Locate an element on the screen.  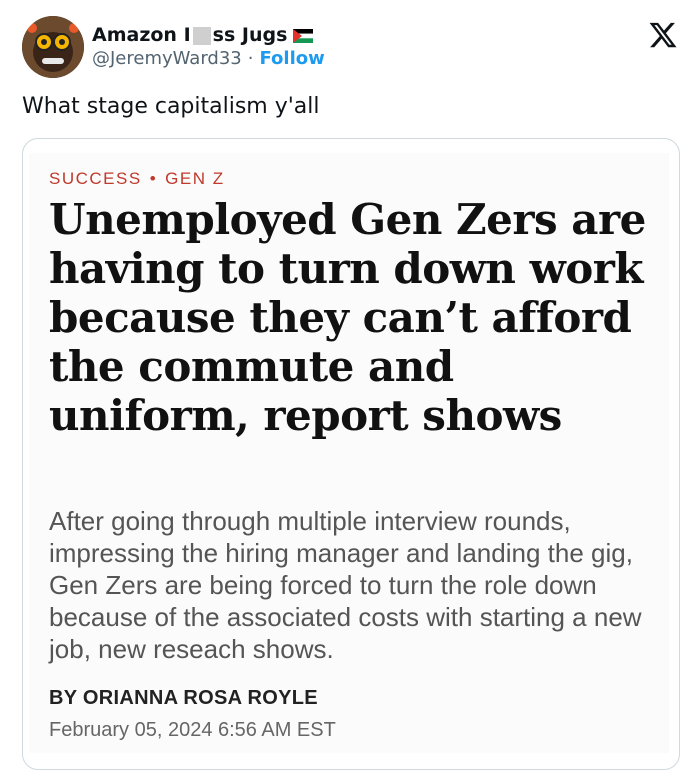
author-name-row: Amazon Iss Jugs is located at coordinates (203, 35).